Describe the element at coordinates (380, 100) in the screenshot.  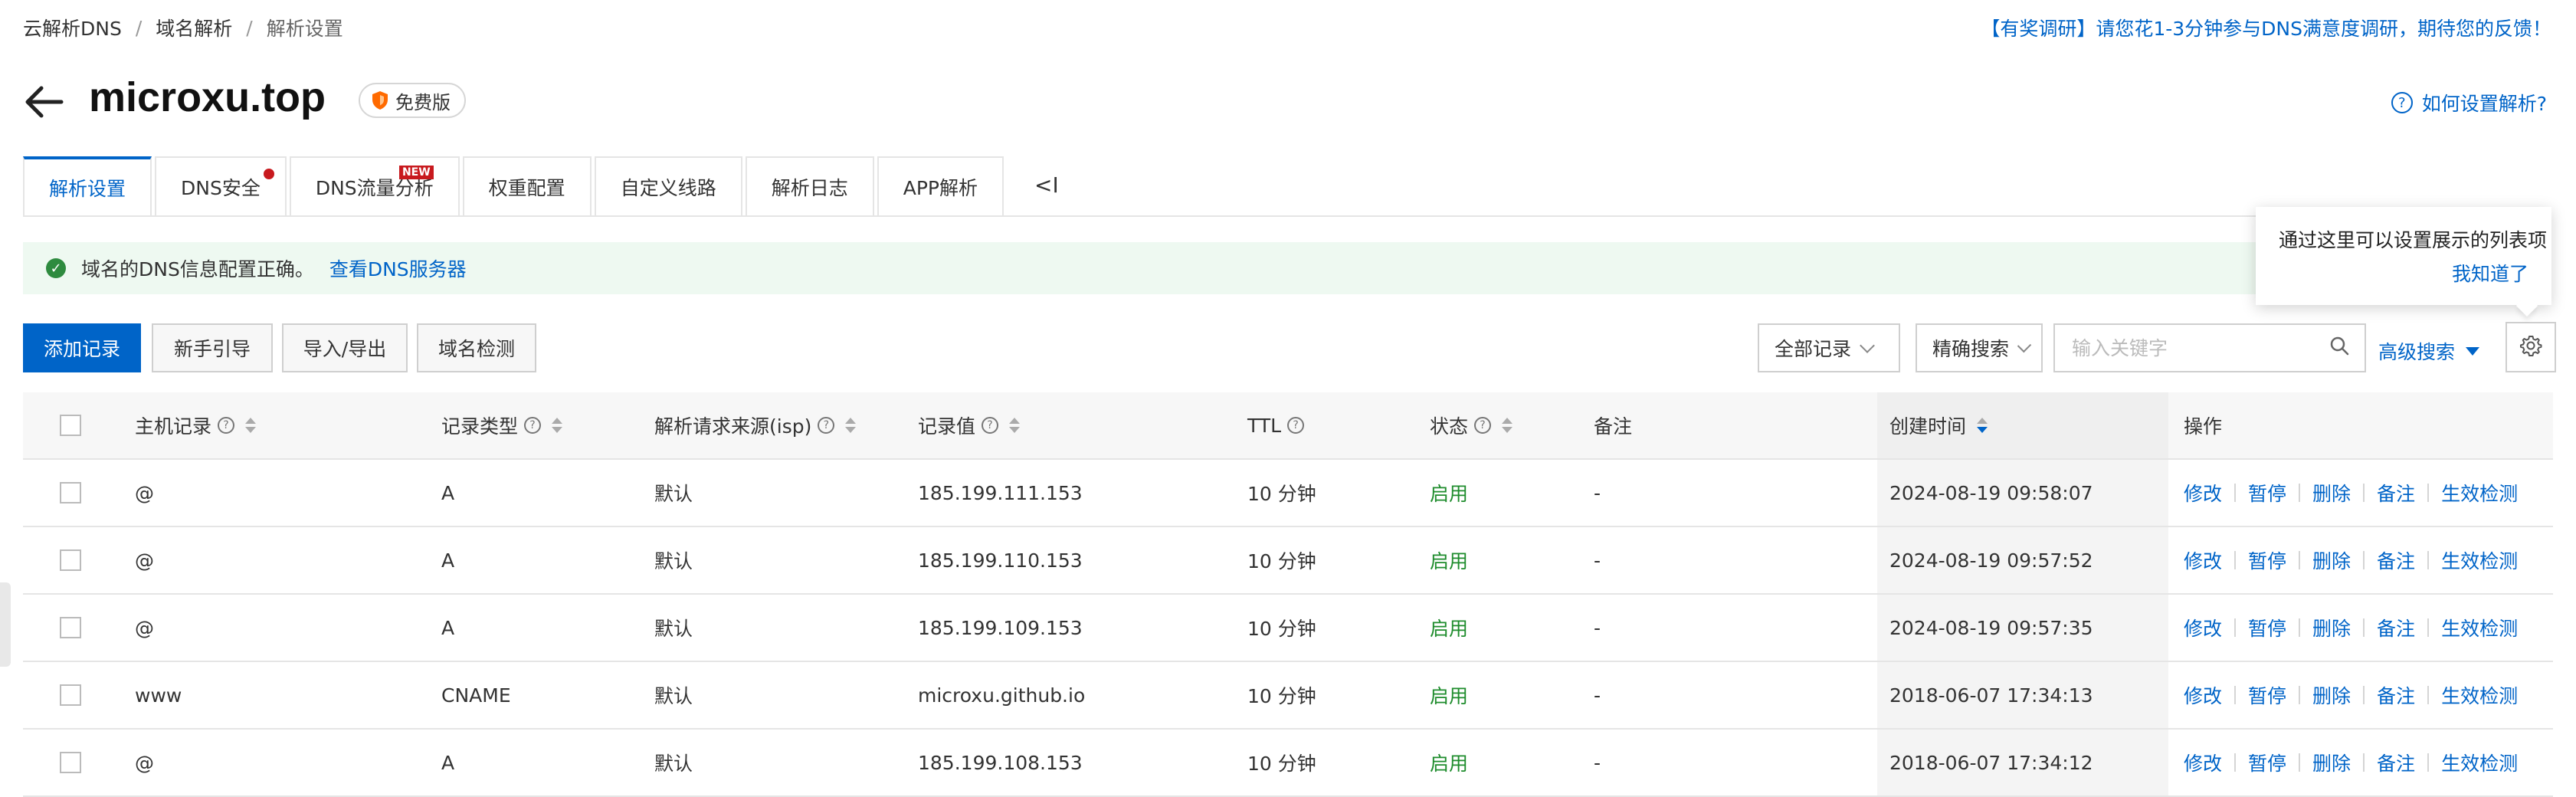
I see `shield-icon` at that location.